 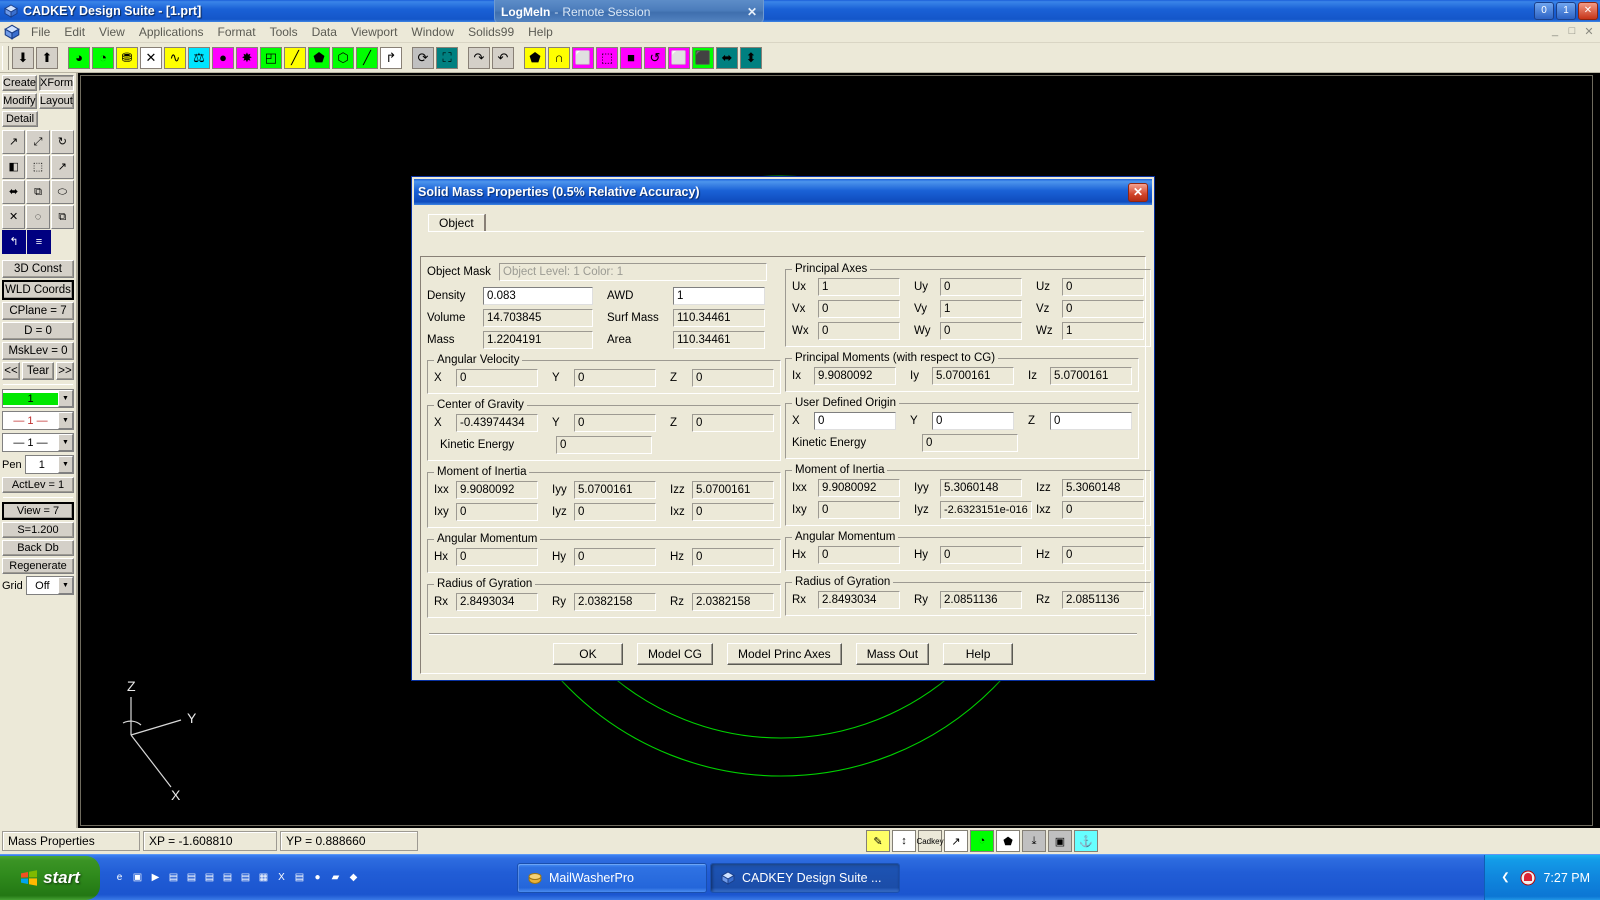 I want to click on offset-icon: ↗, so click(x=62, y=167).